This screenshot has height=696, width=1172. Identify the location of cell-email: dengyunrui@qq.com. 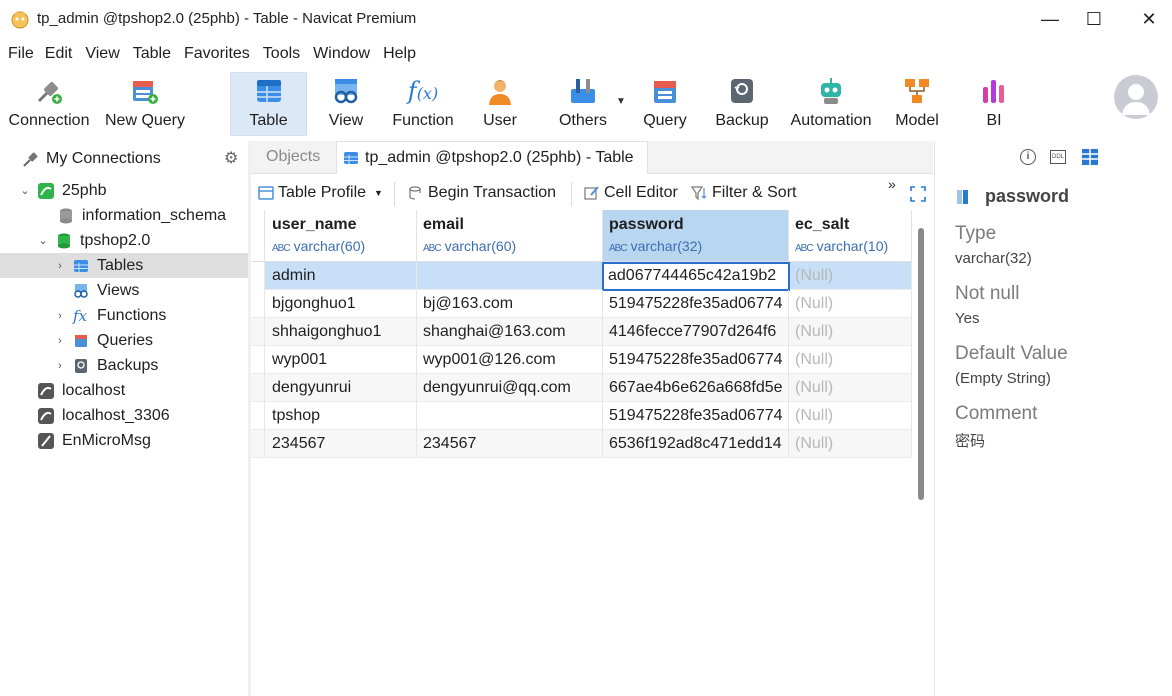
(510, 388).